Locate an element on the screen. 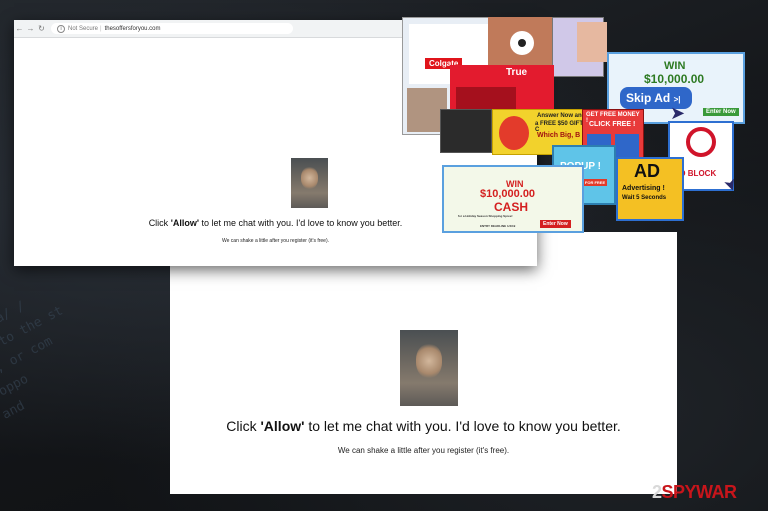 The height and width of the screenshot is (511, 768). profile-photo-small is located at coordinates (309, 183).